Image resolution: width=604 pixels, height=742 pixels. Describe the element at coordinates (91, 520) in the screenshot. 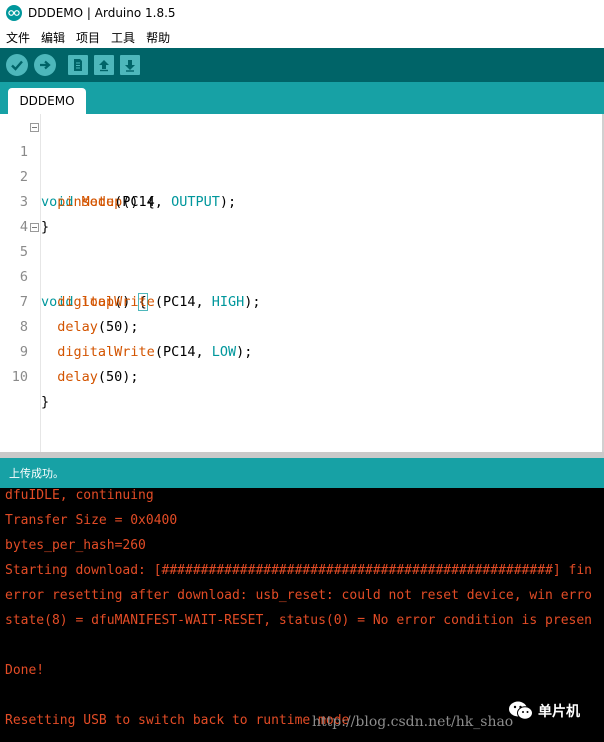

I see `console-line: Transfer Size = 0x0400` at that location.